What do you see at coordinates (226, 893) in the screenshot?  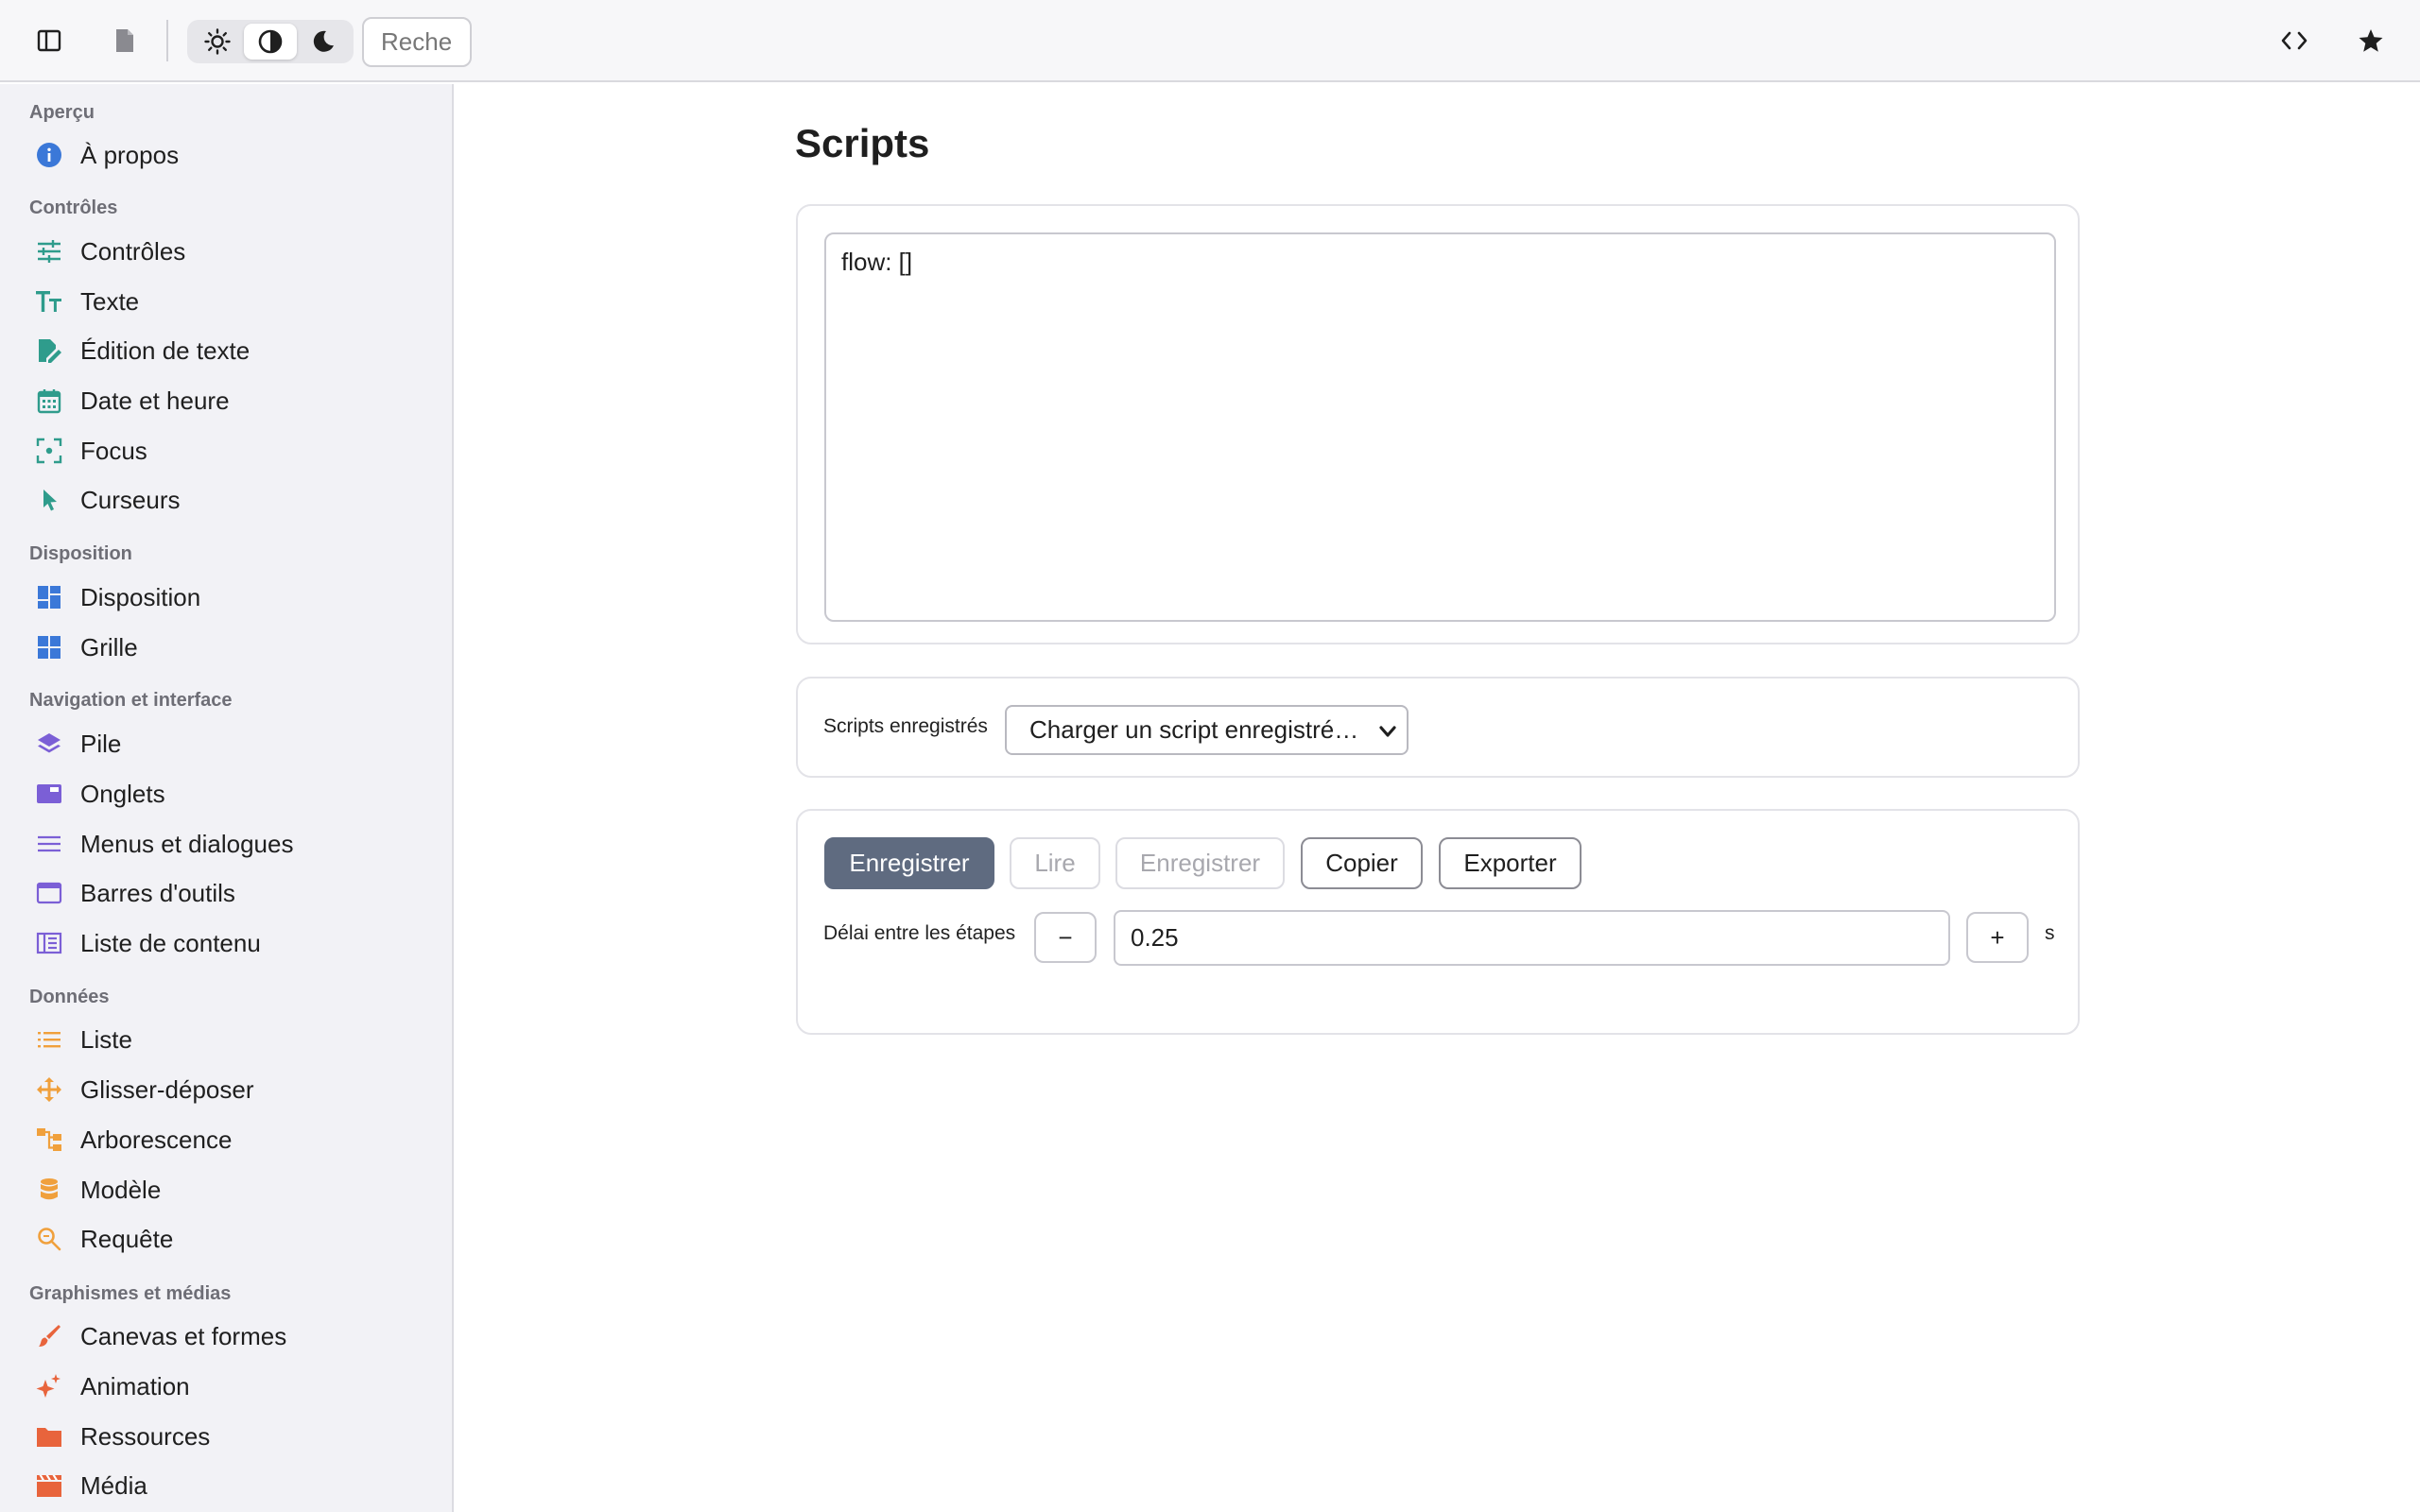 I see `sidebar-item-barres-d-outils: Barres d'outils` at bounding box center [226, 893].